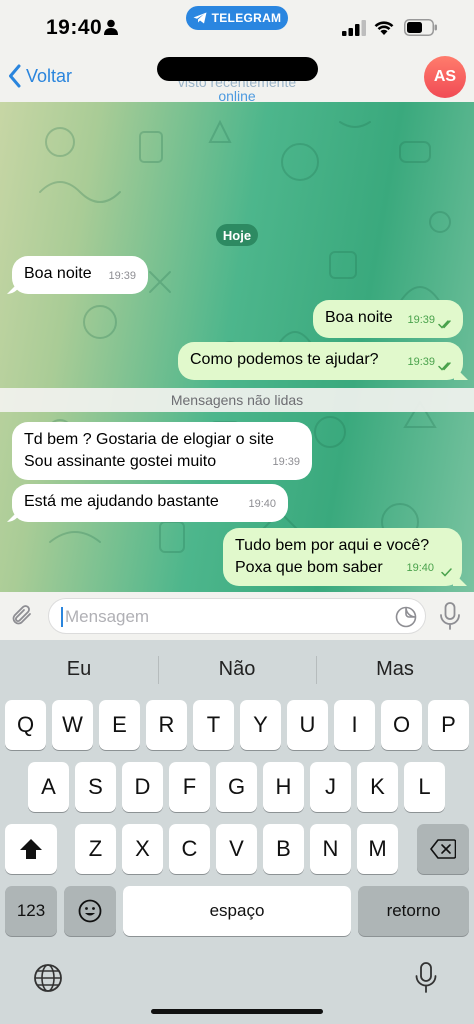  I want to click on key-g: G, so click(236, 787).